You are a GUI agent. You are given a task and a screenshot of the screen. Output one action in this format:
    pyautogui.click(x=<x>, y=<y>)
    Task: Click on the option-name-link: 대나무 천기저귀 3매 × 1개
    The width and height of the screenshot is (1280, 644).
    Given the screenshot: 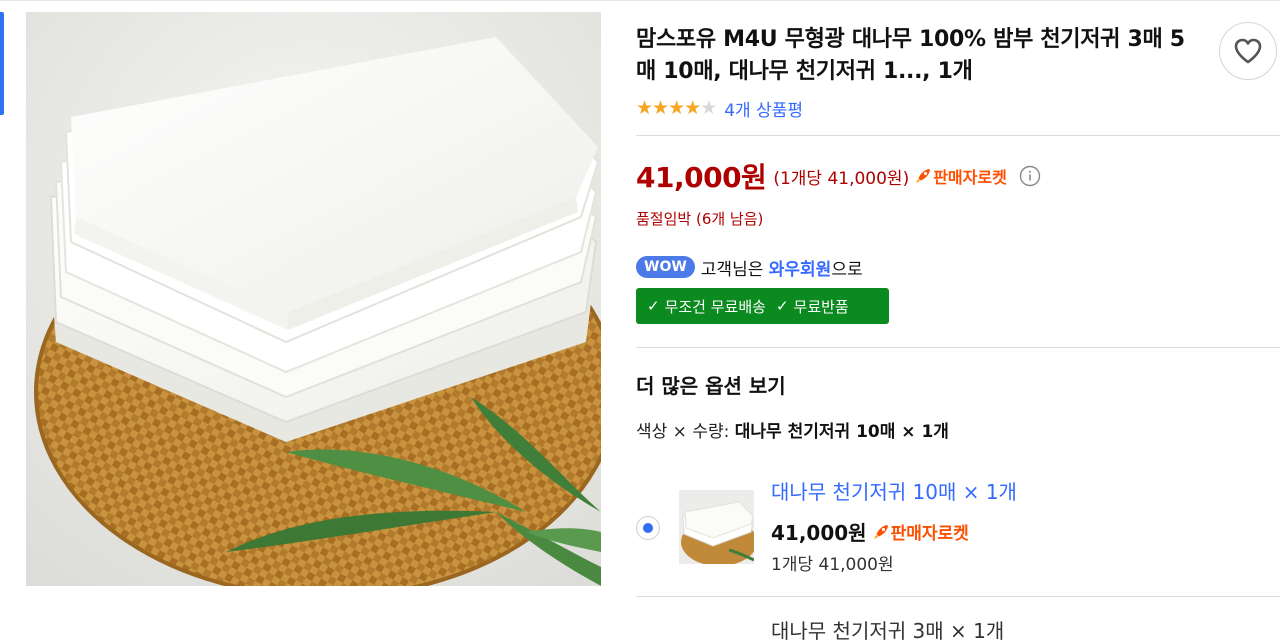 What is the action you would take?
    pyautogui.click(x=887, y=629)
    